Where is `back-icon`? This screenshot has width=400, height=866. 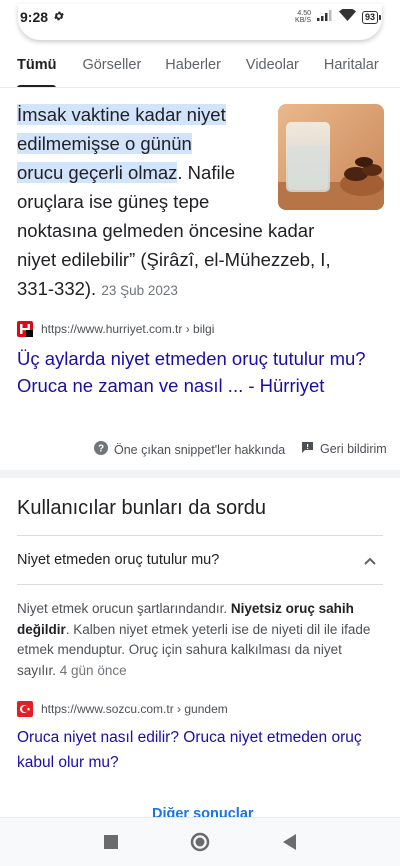
back-icon is located at coordinates (290, 842).